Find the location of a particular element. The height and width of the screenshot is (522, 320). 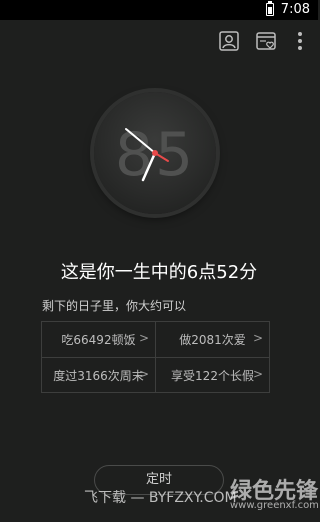

watermark-left: 飞下载 — BYFZXY.COM is located at coordinates (160, 498).